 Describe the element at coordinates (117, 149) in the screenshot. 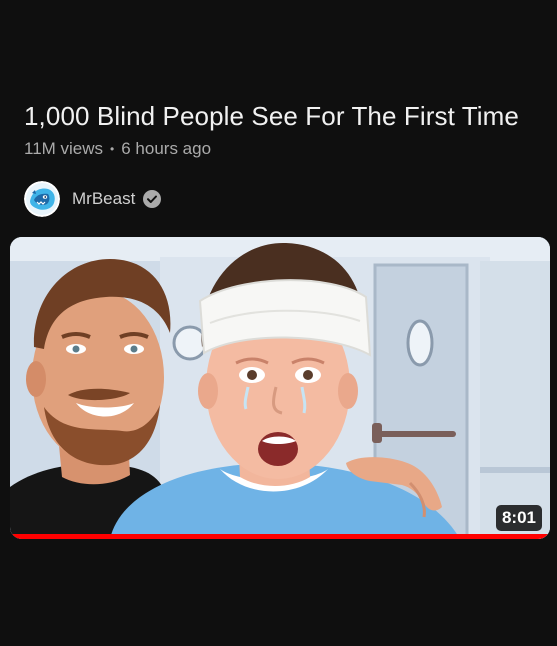

I see `video-metadata: 11M views • 6 hours ago` at that location.